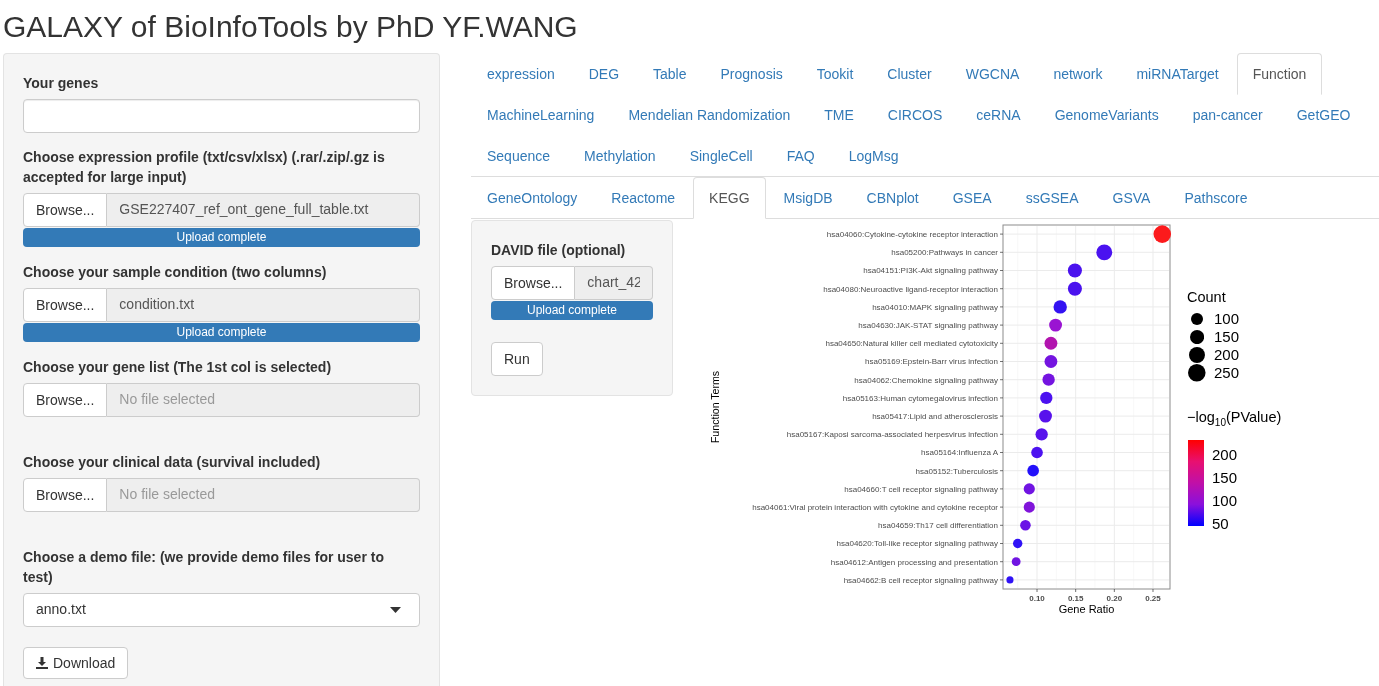 The image size is (1379, 686). What do you see at coordinates (912, 234) in the screenshot?
I see `category-label: hsa04060:Cytokine-cytokine receptor interaction` at bounding box center [912, 234].